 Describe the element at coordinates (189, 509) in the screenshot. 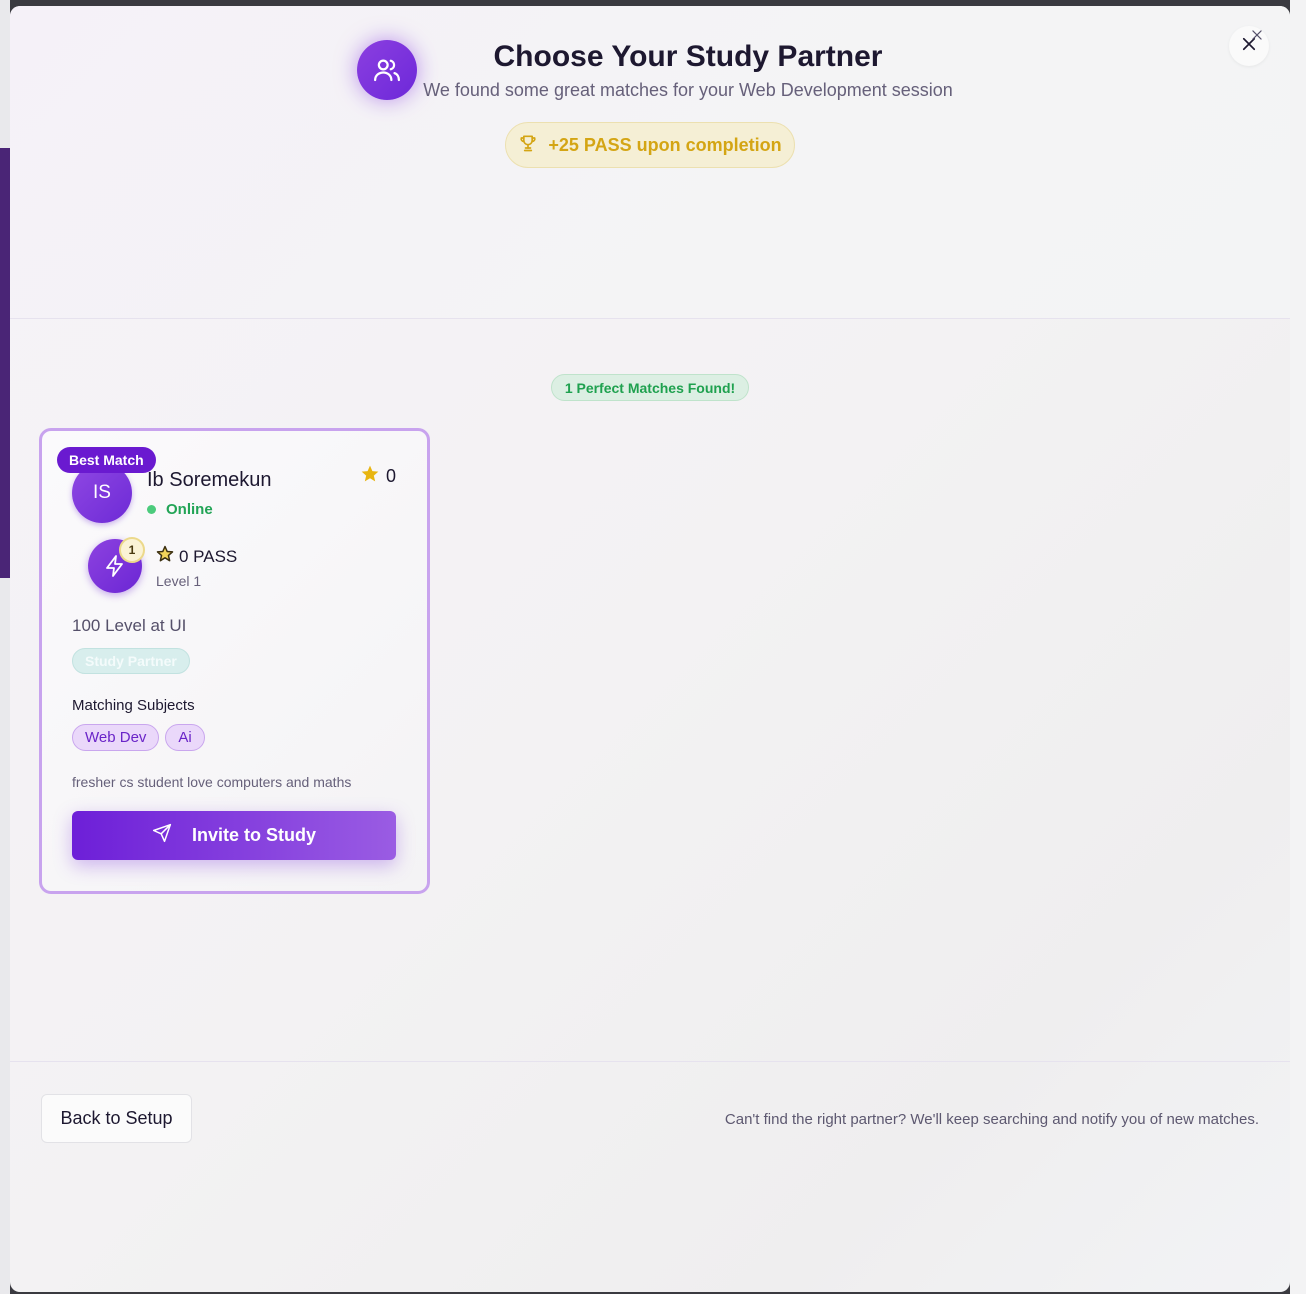

I see `online-status-label: Online` at that location.